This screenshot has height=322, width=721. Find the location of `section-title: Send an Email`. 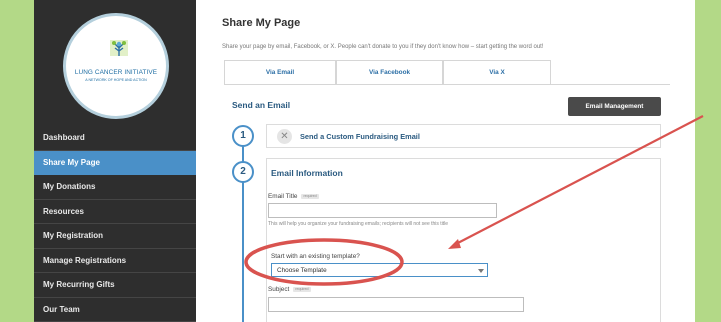

section-title: Send an Email is located at coordinates (261, 105).